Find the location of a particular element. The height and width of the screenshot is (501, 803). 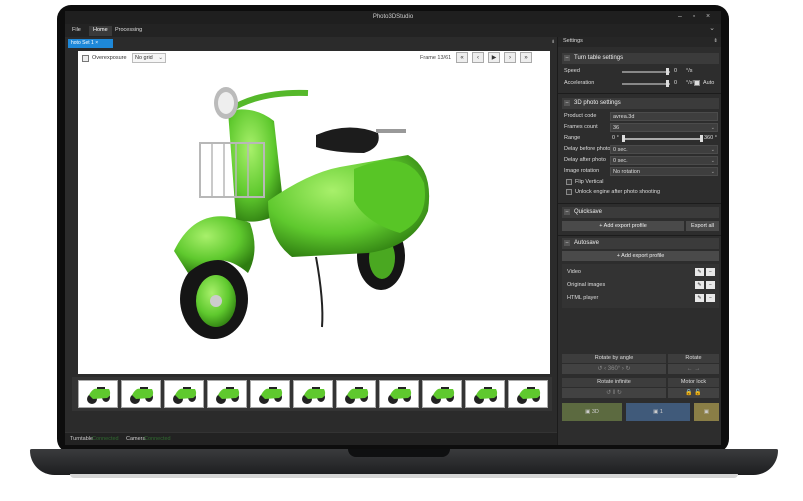

range-max-handle is located at coordinates (701, 138).